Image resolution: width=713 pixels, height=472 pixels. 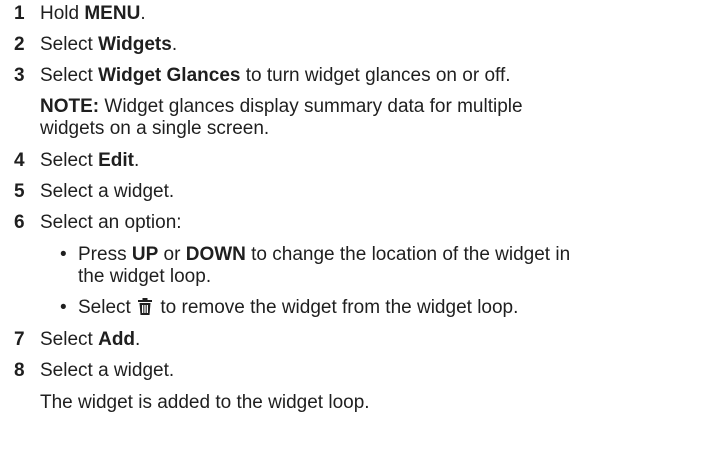 I want to click on option-text: or, so click(x=172, y=254).